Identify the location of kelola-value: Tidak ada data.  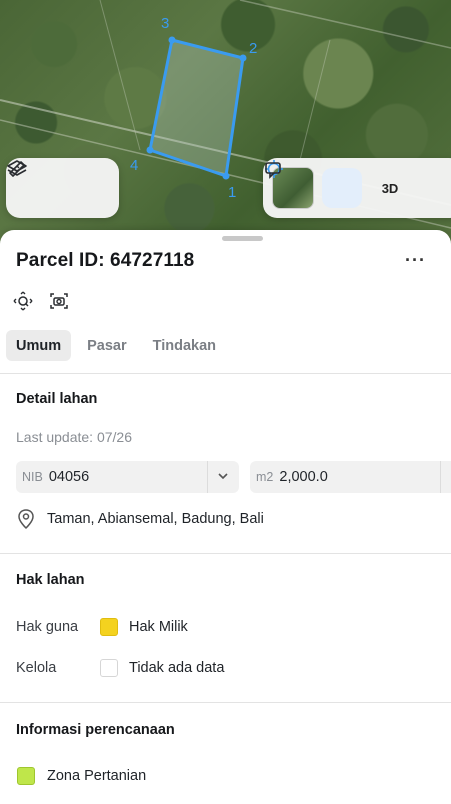
(177, 668).